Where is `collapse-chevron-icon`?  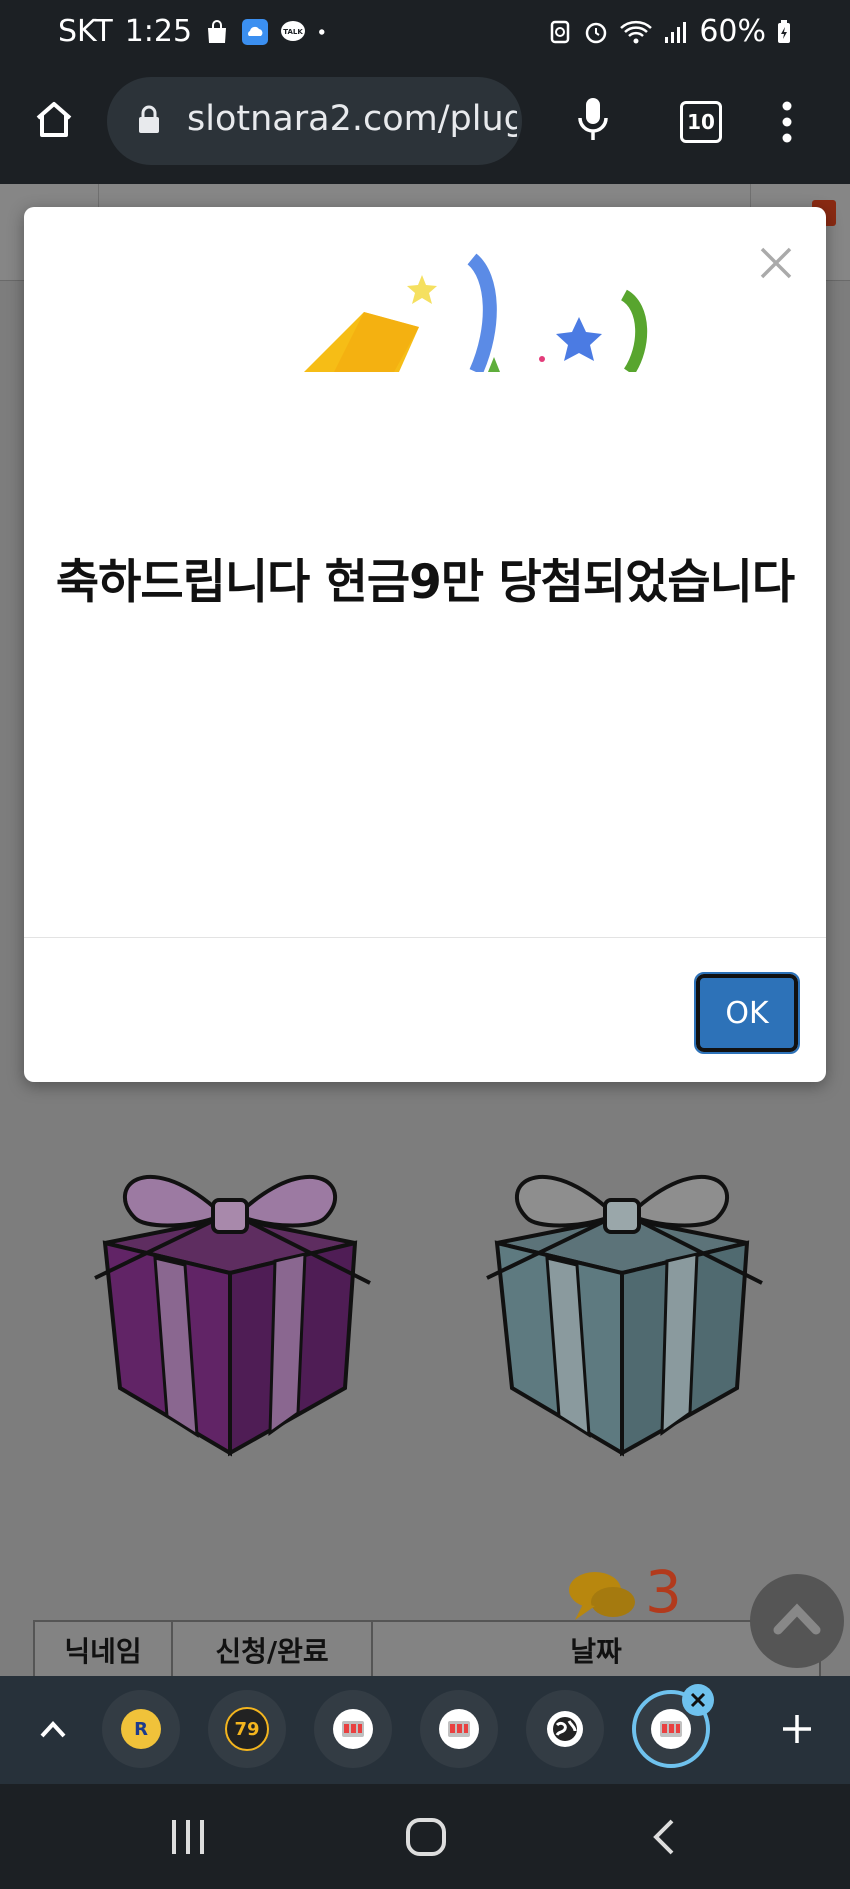
collapse-chevron-icon is located at coordinates (53, 1729).